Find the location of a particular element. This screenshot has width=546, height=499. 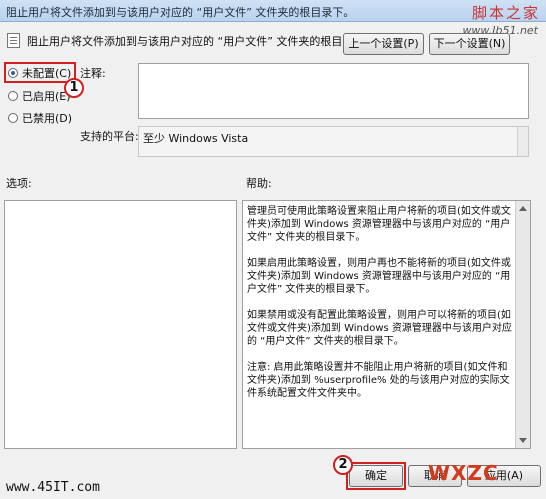

watermark-jb51: 脚本之家 is located at coordinates (505, 13).